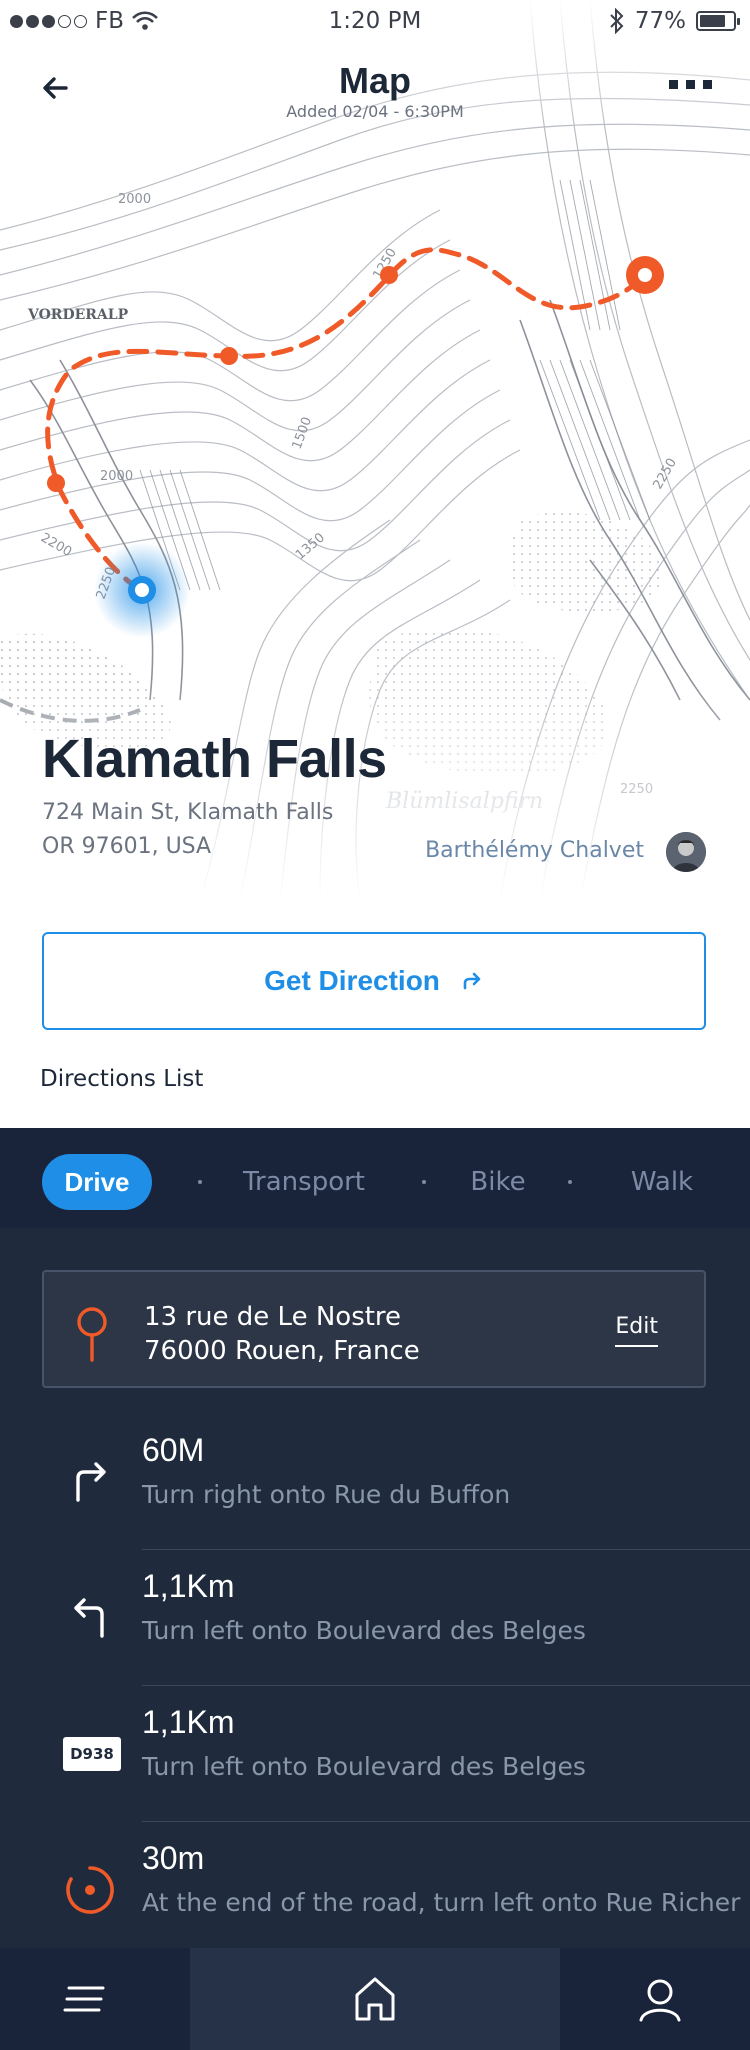  I want to click on hamburger-menu-icon, so click(84, 1999).